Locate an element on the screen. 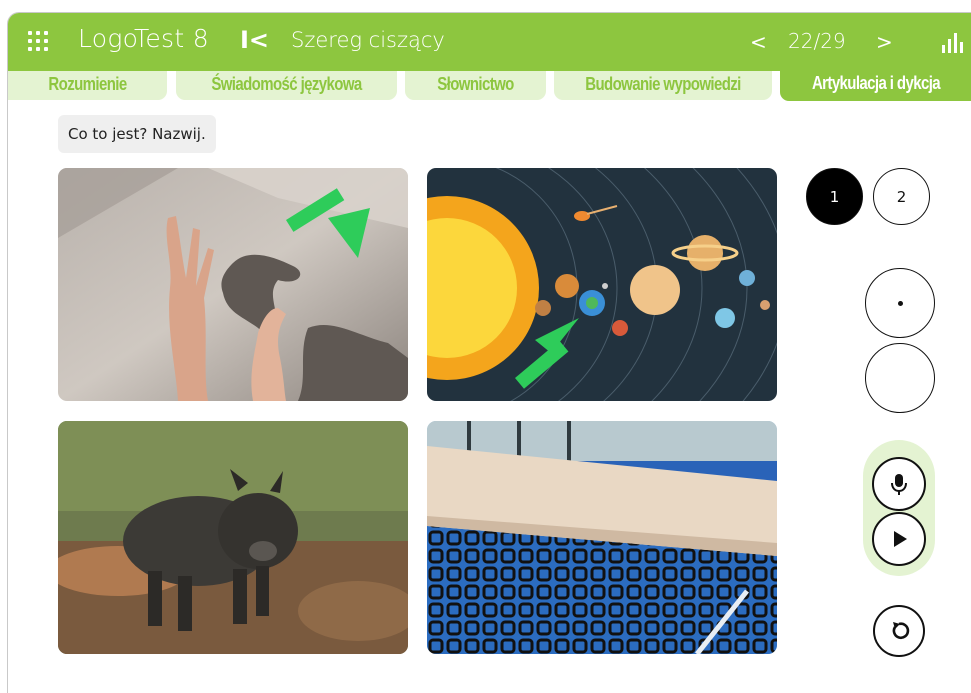  stats-icon is located at coordinates (952, 43).